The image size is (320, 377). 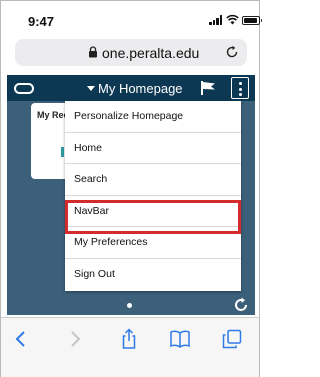 I want to click on navbar-highlight-box, so click(x=153, y=217).